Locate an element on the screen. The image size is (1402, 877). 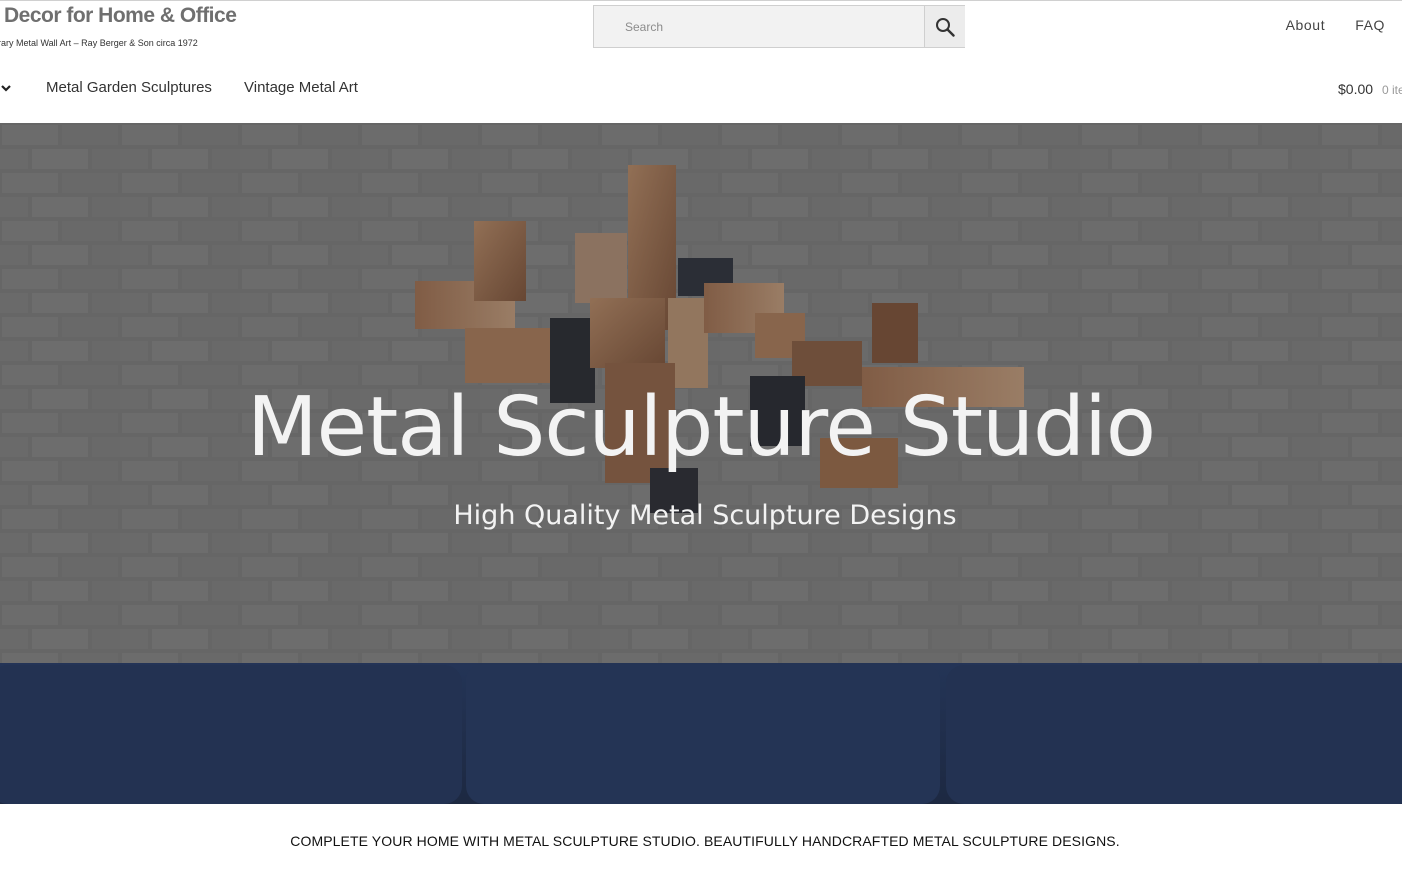
search-form is located at coordinates (779, 26).